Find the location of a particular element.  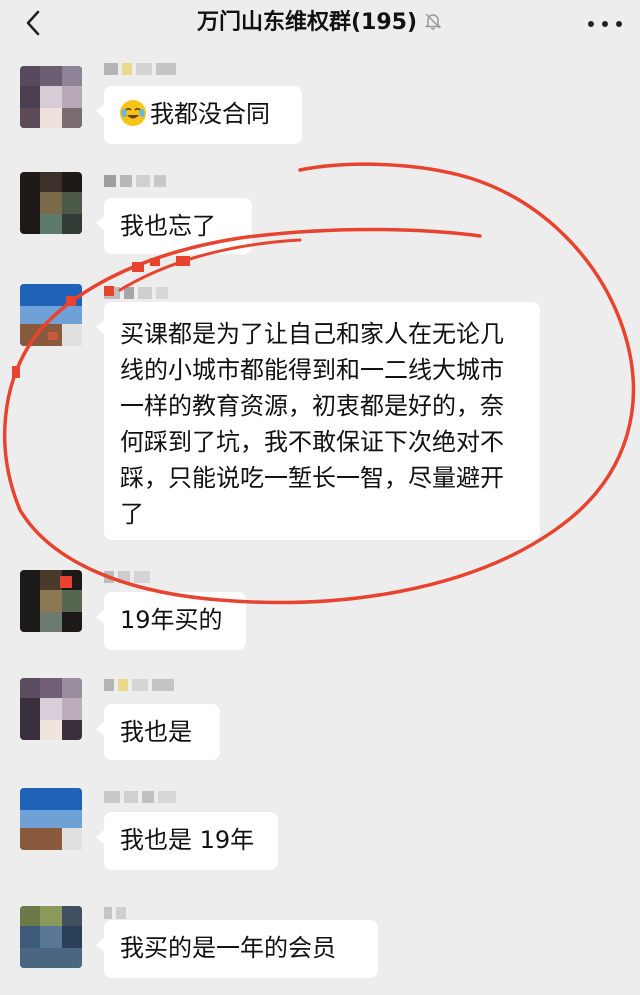

chat-title-text: 万门山东维权群(195) is located at coordinates (307, 22).